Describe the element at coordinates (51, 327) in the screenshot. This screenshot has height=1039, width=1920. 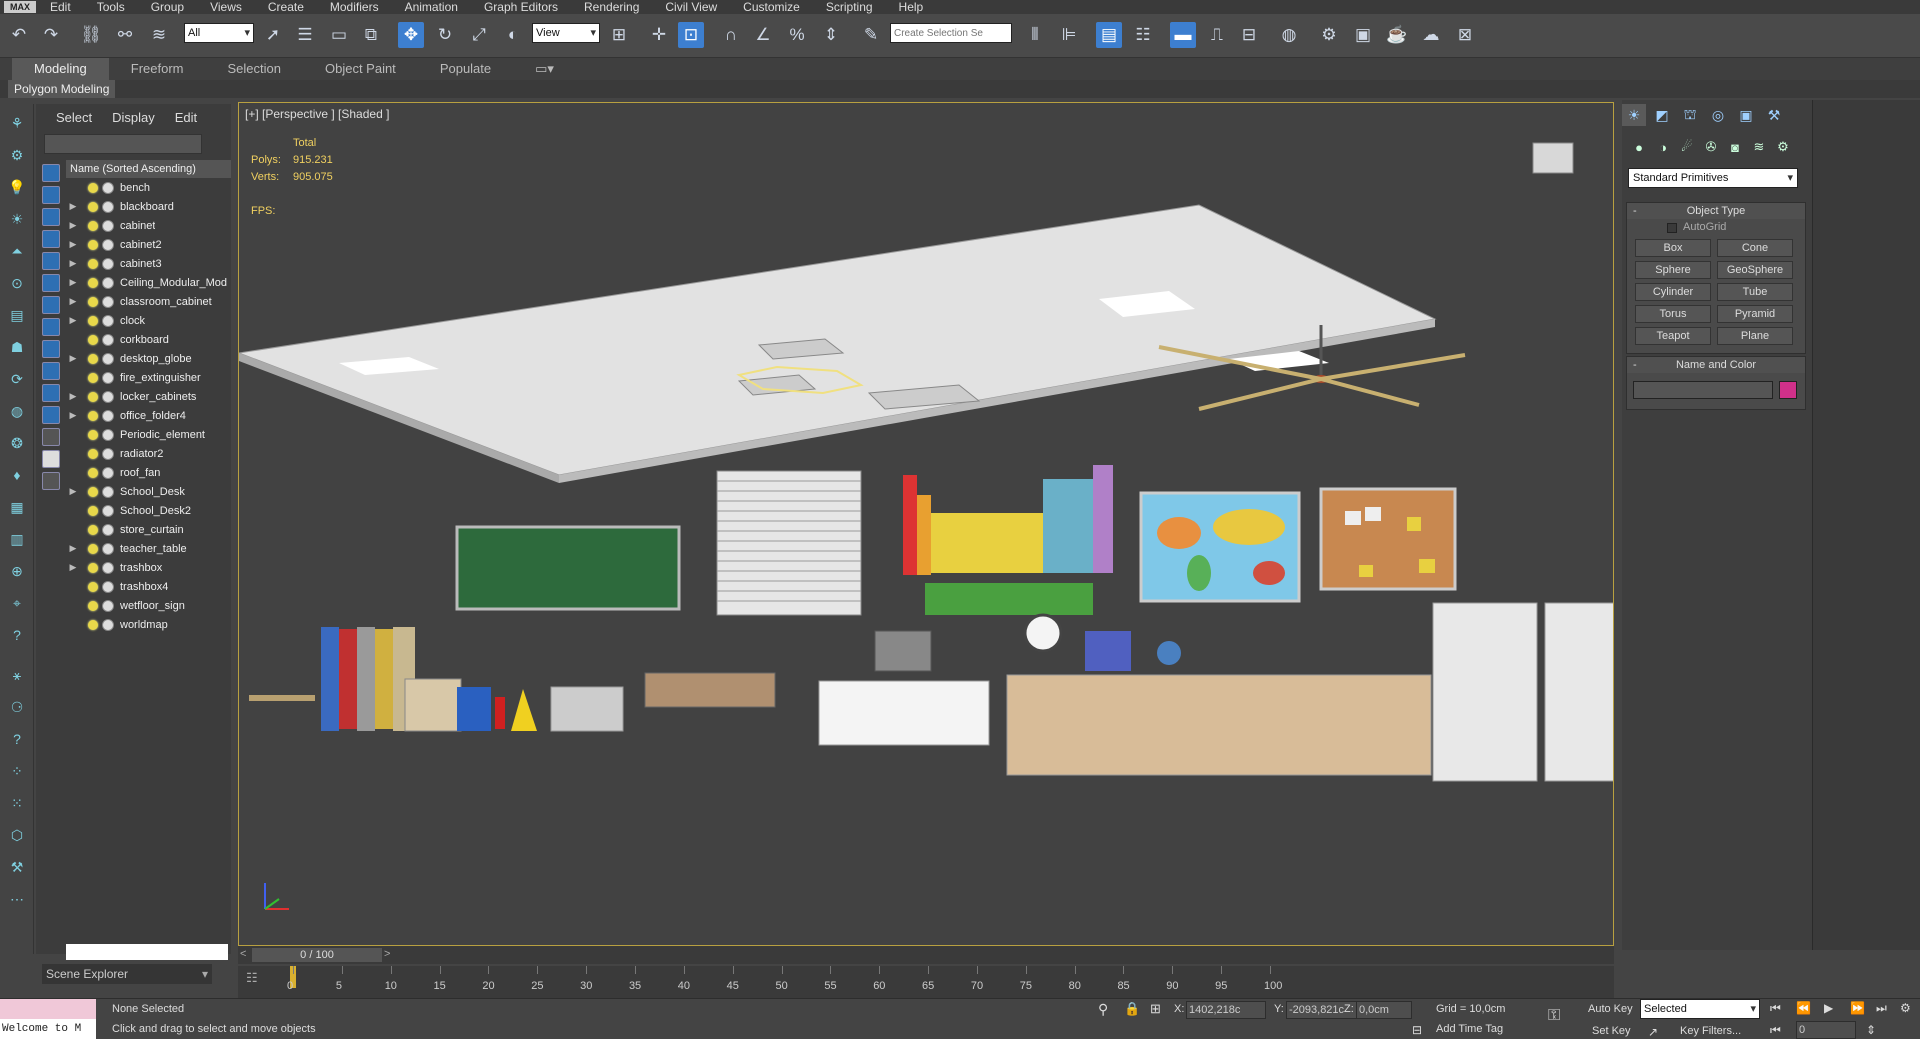
I see `filter-xrefs-icon` at that location.